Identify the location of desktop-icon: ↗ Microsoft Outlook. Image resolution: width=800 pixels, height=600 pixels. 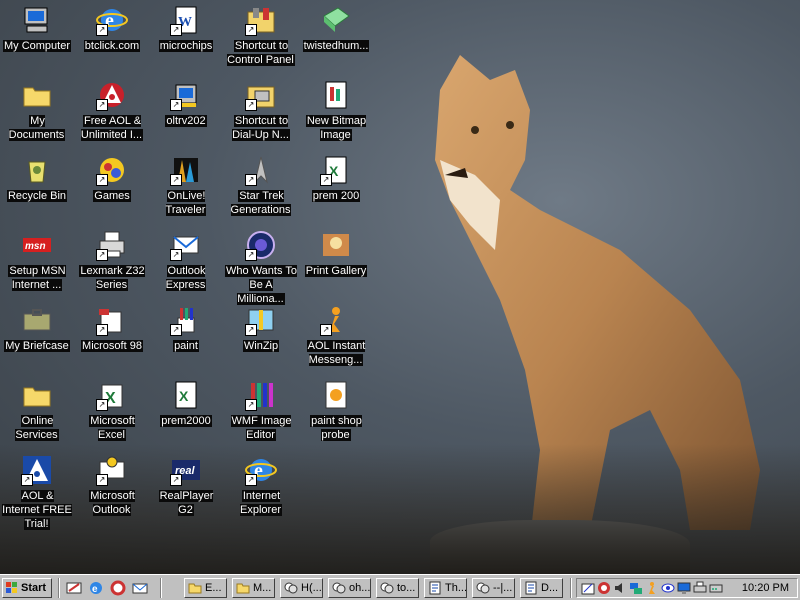
(112, 485).